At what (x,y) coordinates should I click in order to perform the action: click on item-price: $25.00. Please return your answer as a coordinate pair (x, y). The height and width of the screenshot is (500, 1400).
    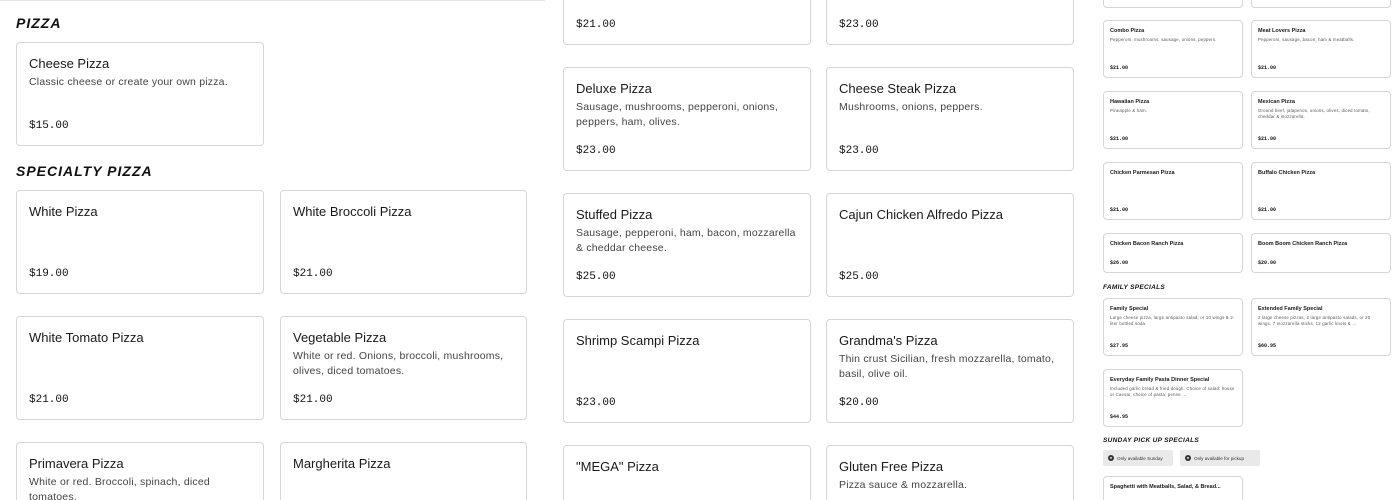
    Looking at the image, I should click on (859, 277).